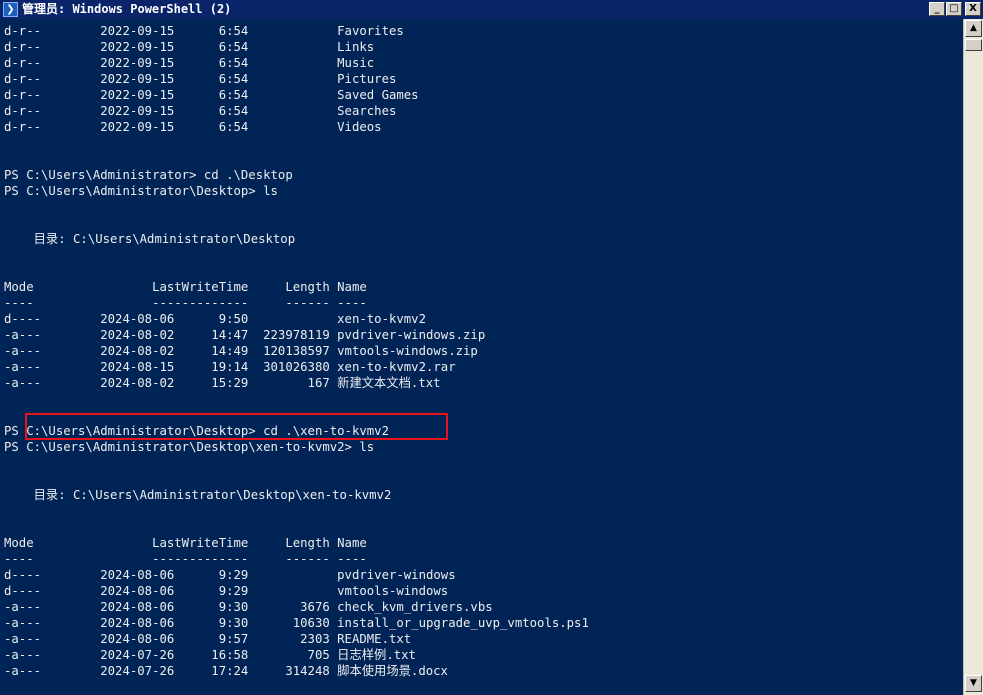 This screenshot has height=695, width=983. Describe the element at coordinates (973, 28) in the screenshot. I see `up-arrow-icon: ▲` at that location.